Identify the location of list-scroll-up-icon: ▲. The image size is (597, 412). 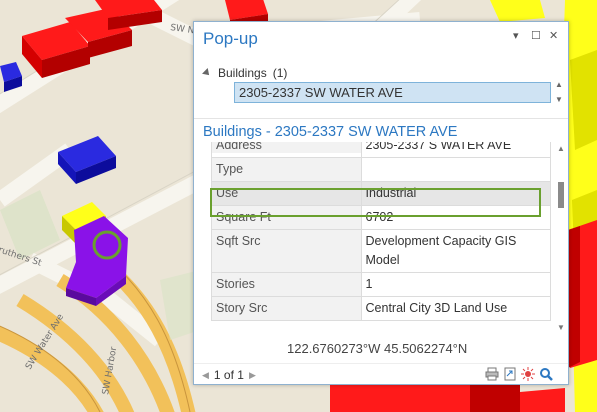
(559, 84).